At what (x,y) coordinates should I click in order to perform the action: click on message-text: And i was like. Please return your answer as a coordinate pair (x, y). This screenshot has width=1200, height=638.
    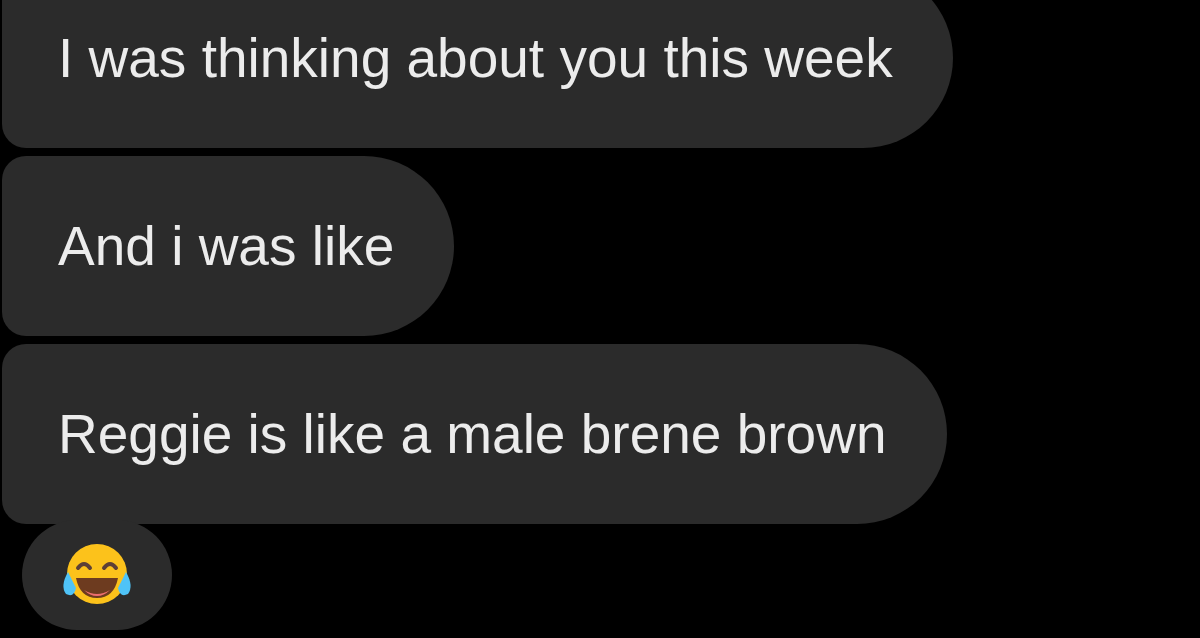
    Looking at the image, I should click on (226, 246).